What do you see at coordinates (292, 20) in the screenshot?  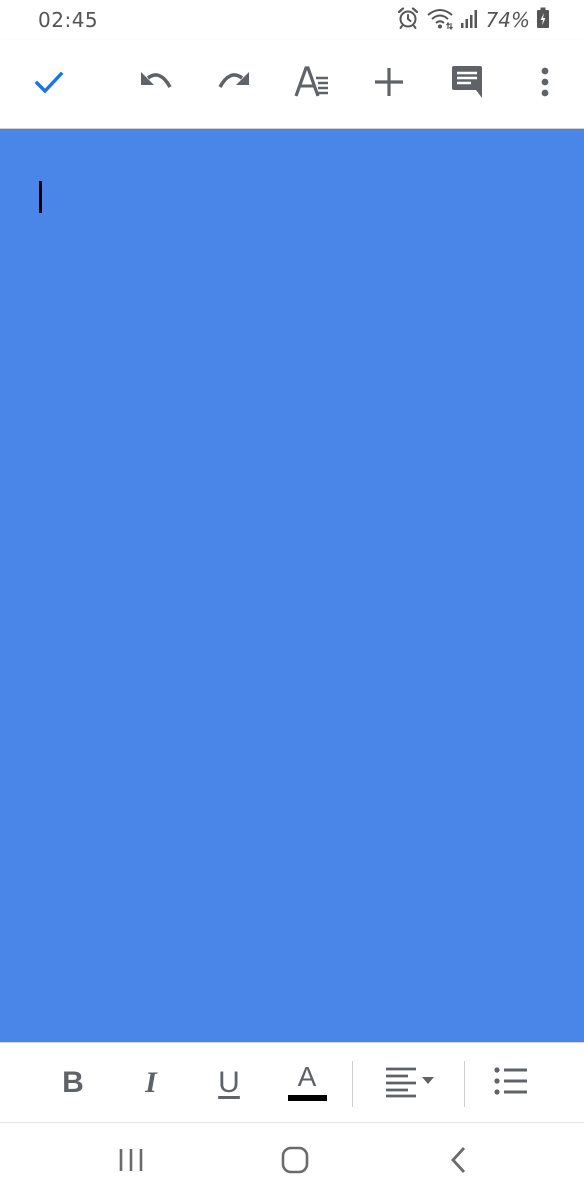 I see `status-bar: 02:45 74%` at bounding box center [292, 20].